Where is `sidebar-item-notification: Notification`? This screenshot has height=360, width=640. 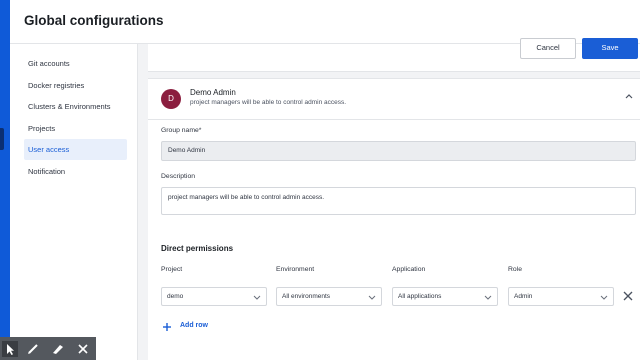
sidebar-item-notification: Notification is located at coordinates (75, 171).